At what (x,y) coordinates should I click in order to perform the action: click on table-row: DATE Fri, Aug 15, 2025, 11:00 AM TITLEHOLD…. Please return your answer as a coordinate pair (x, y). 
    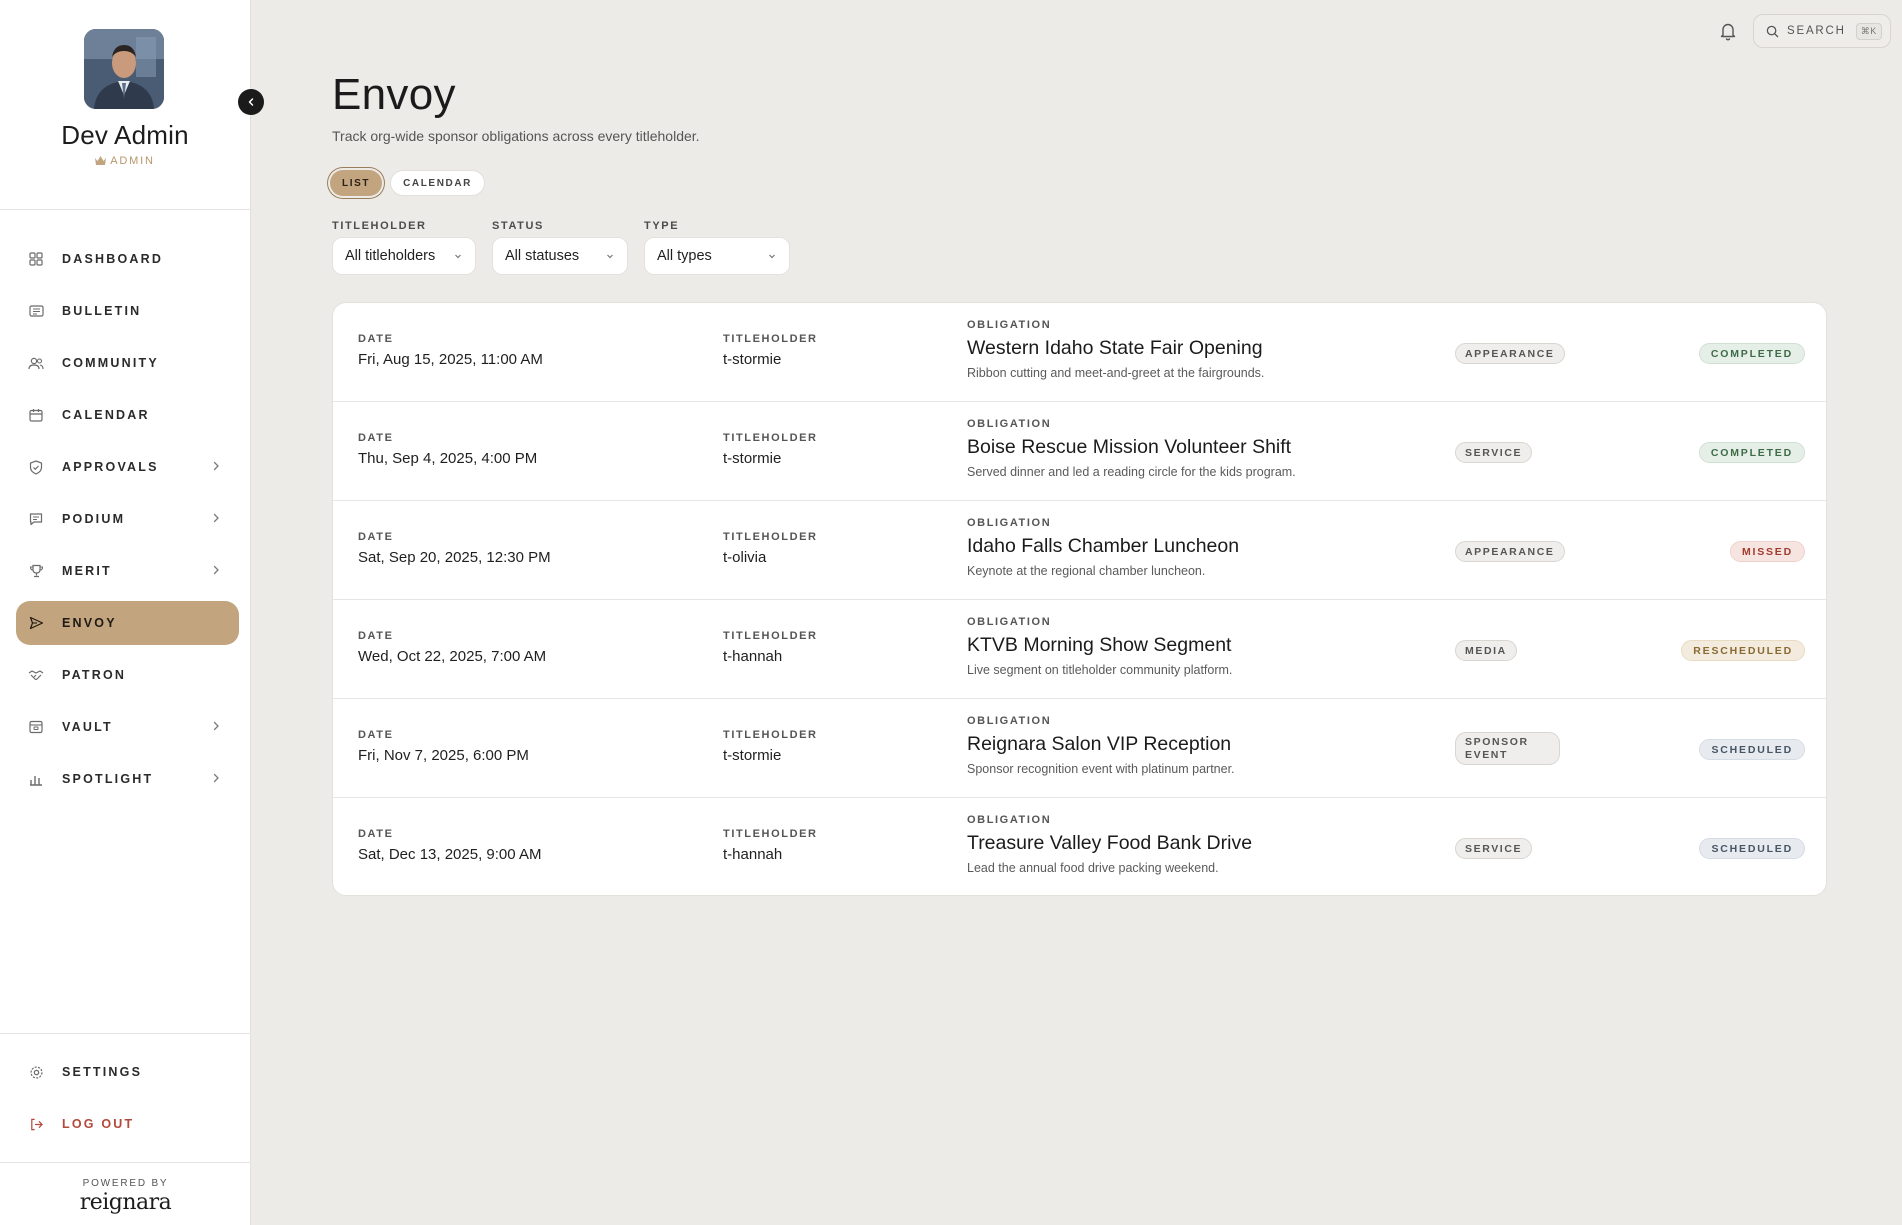
    Looking at the image, I should click on (1079, 352).